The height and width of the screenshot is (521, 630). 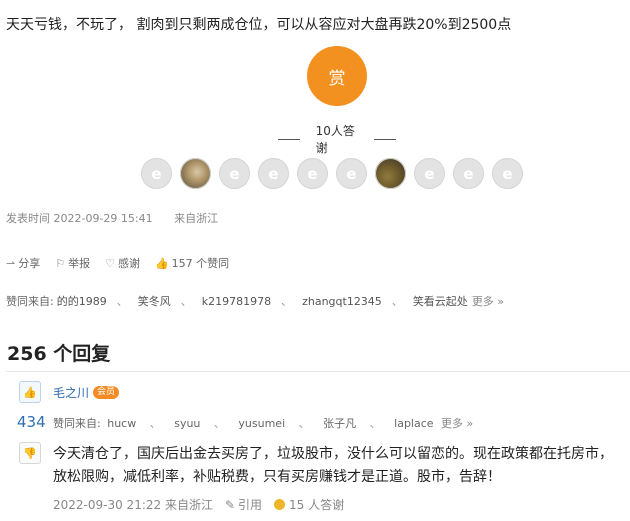 I want to click on thanks-button: ♡ 感谢, so click(x=122, y=263).